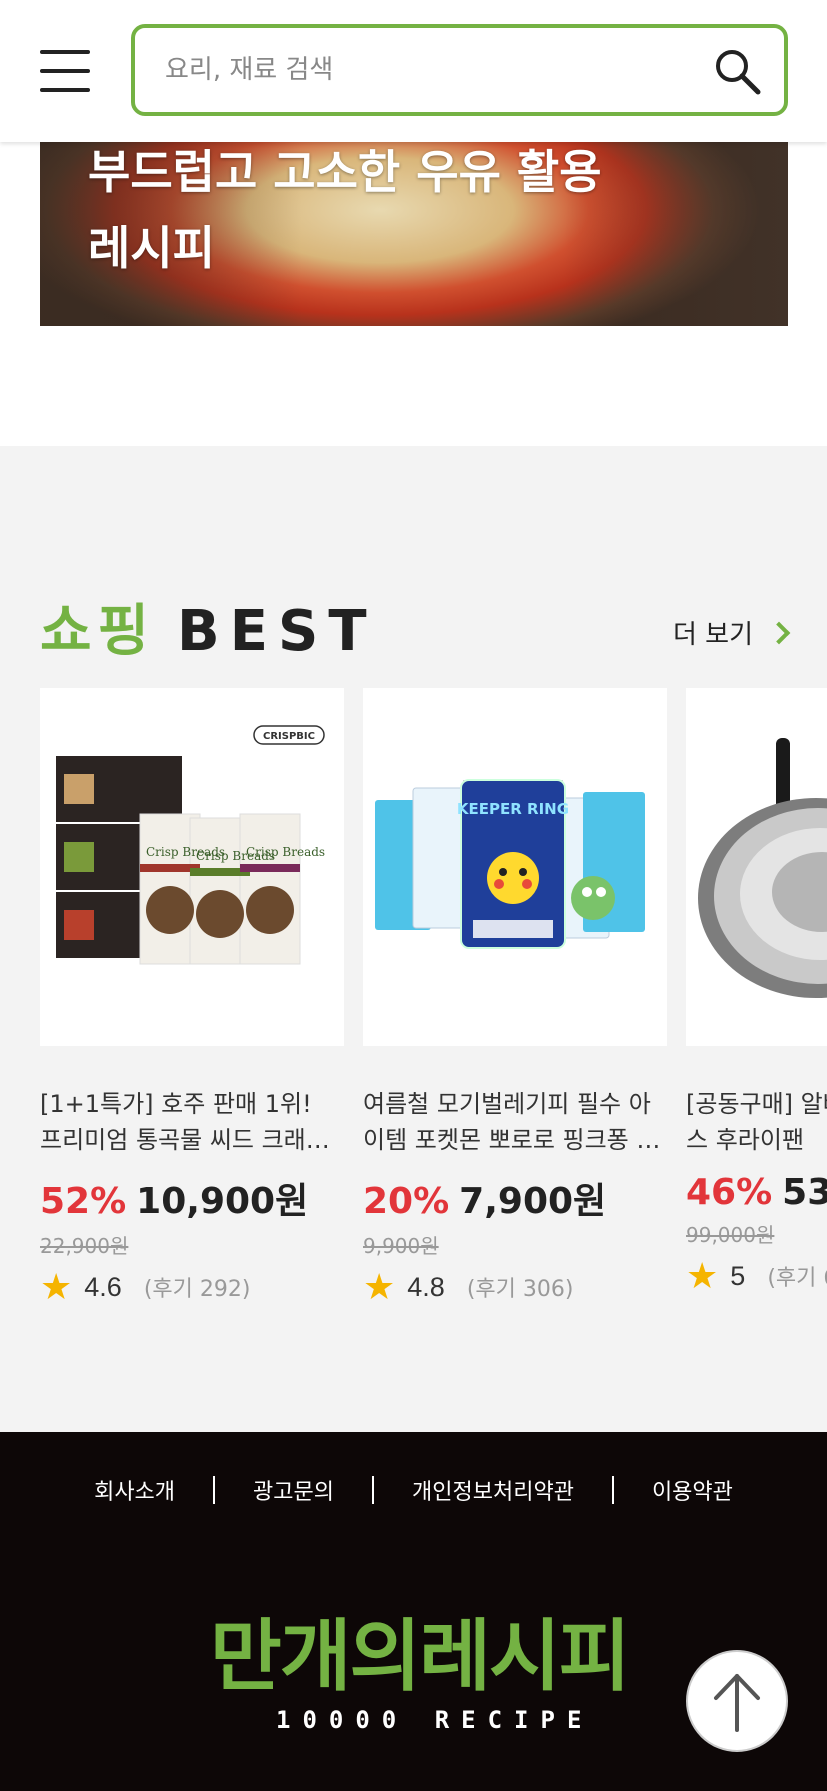 This screenshot has height=1791, width=827. I want to click on rating-row: ★ 5 (후기 6, so click(756, 1276).